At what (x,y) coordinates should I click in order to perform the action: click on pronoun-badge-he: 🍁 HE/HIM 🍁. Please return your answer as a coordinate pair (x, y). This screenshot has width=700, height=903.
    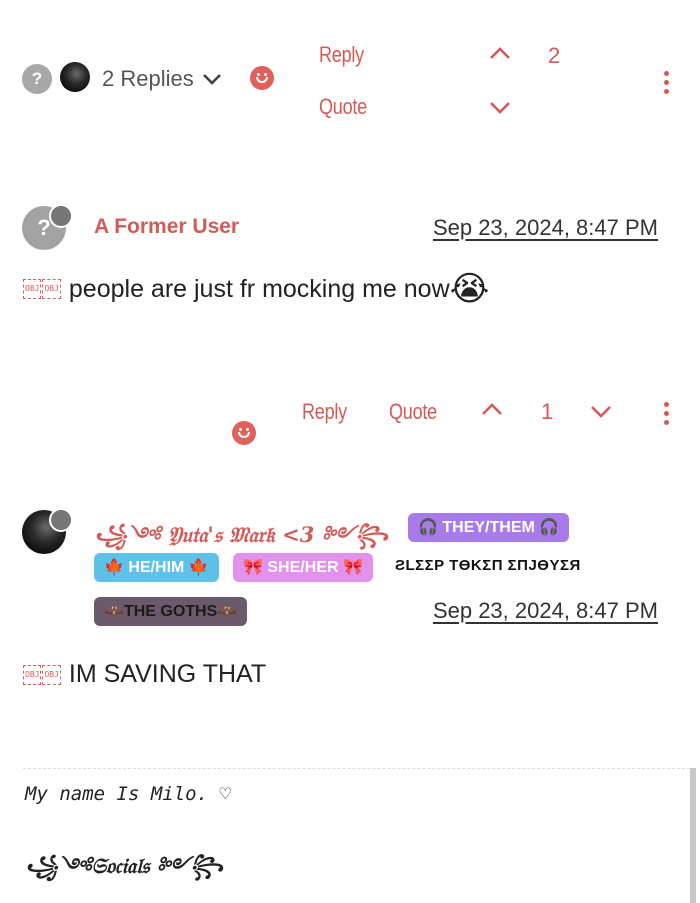
    Looking at the image, I should click on (156, 567).